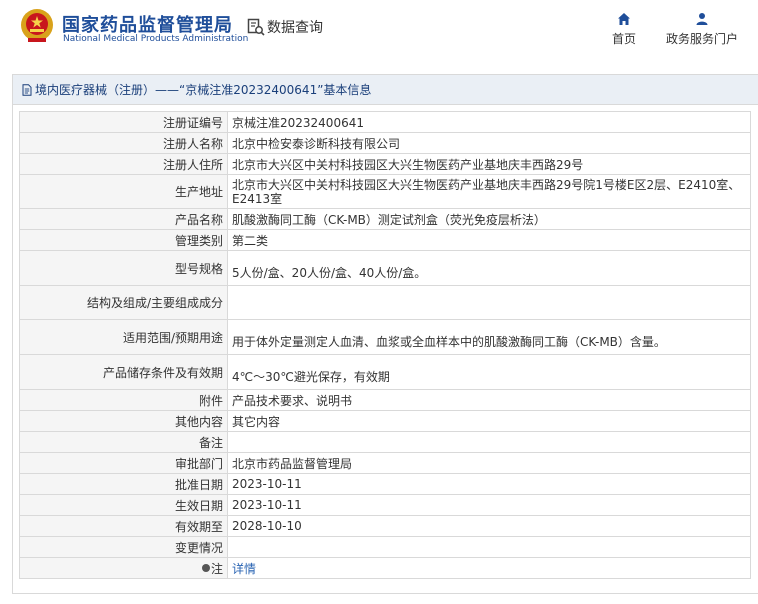 The width and height of the screenshot is (758, 604). Describe the element at coordinates (489, 268) in the screenshot. I see `row-value: 5人份/盒、20人份/盒、40人份/盒。` at that location.